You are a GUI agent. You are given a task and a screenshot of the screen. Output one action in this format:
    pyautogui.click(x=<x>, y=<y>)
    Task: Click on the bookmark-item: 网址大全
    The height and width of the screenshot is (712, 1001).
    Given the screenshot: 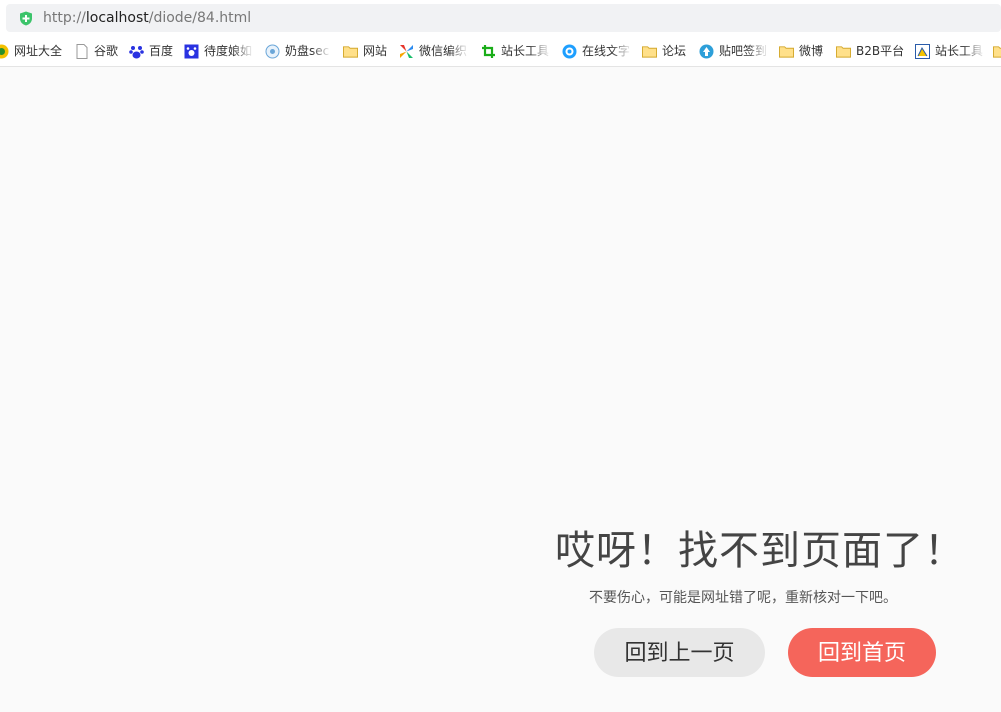 What is the action you would take?
    pyautogui.click(x=32, y=51)
    